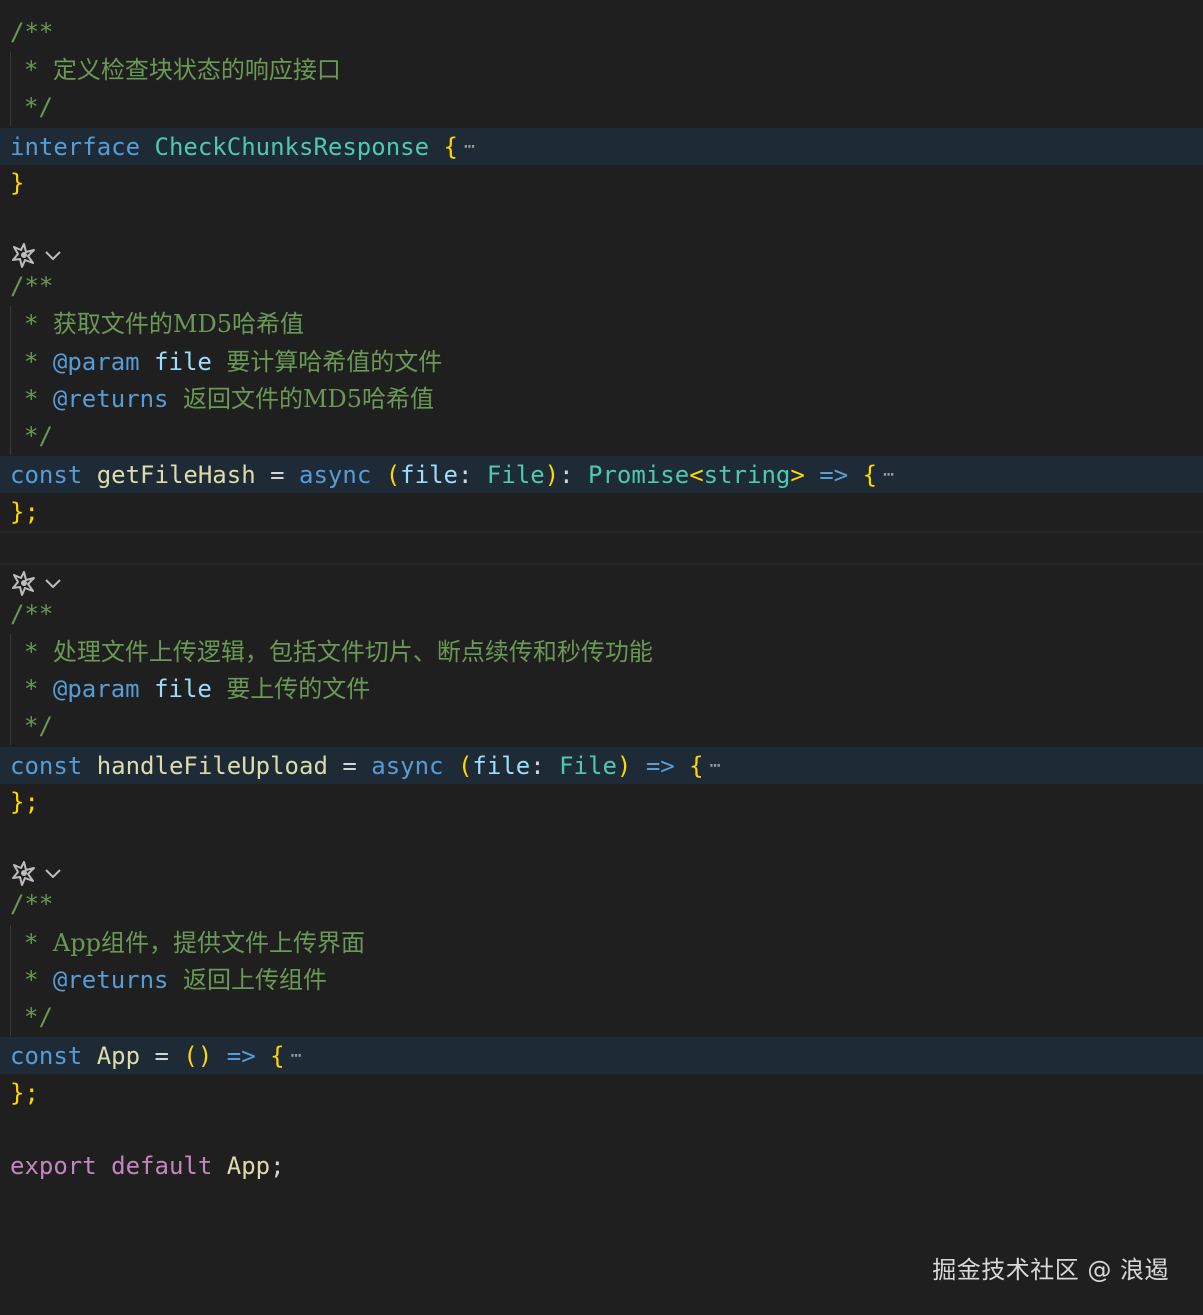 The height and width of the screenshot is (1315, 1203). Describe the element at coordinates (797, 475) in the screenshot. I see `angle-bracket: >` at that location.